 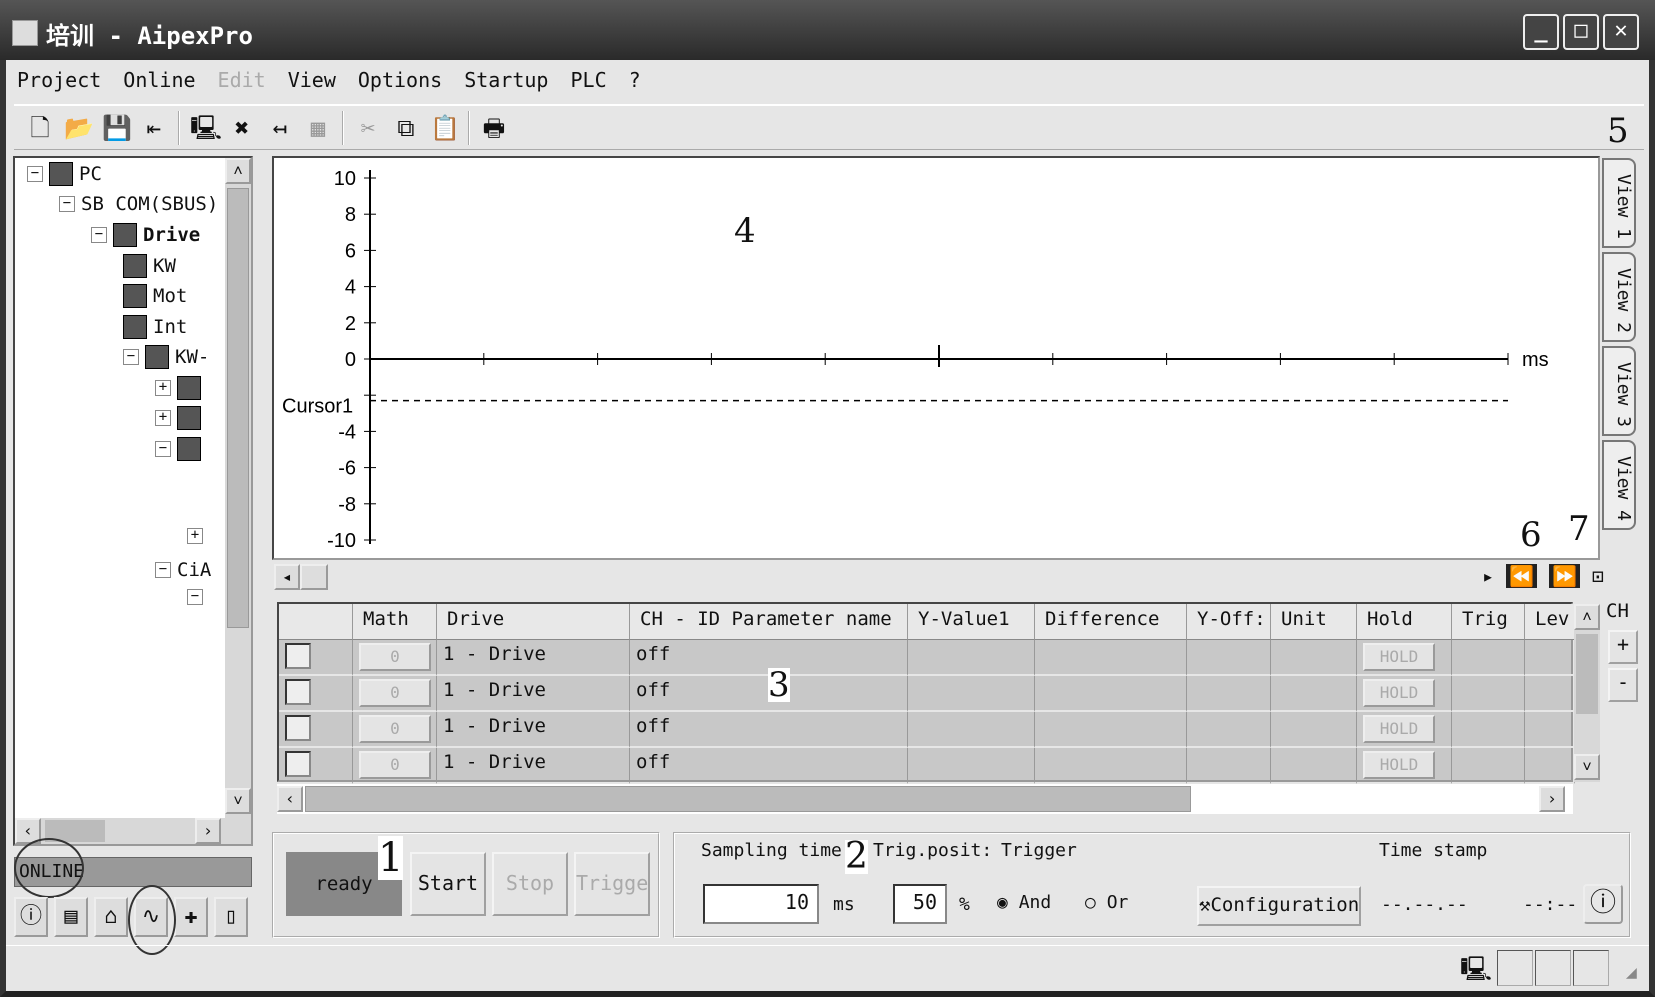 I want to click on tree-item: − KW-, so click(x=166, y=357).